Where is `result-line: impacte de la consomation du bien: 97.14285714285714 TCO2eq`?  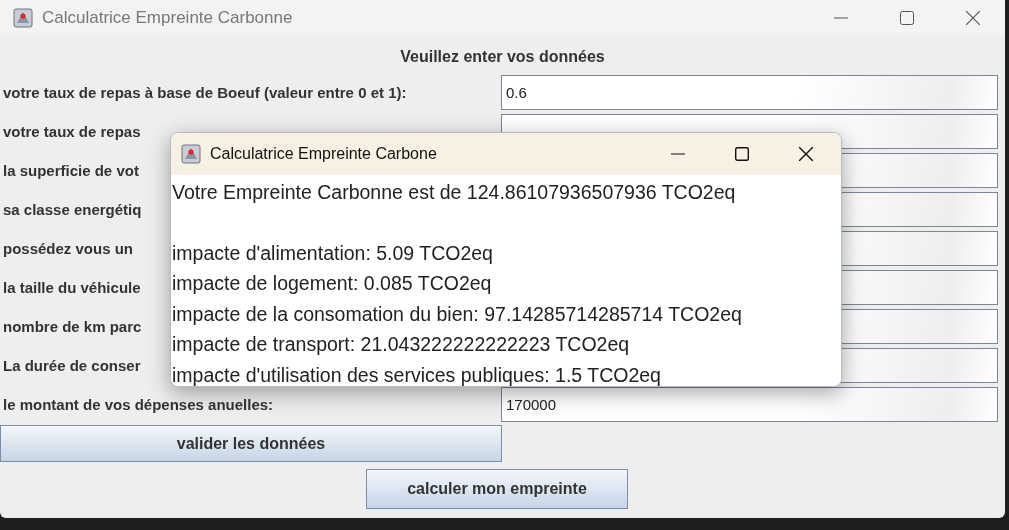
result-line: impacte de la consomation du bien: 97.14285714285714 TCO2eq is located at coordinates (457, 313).